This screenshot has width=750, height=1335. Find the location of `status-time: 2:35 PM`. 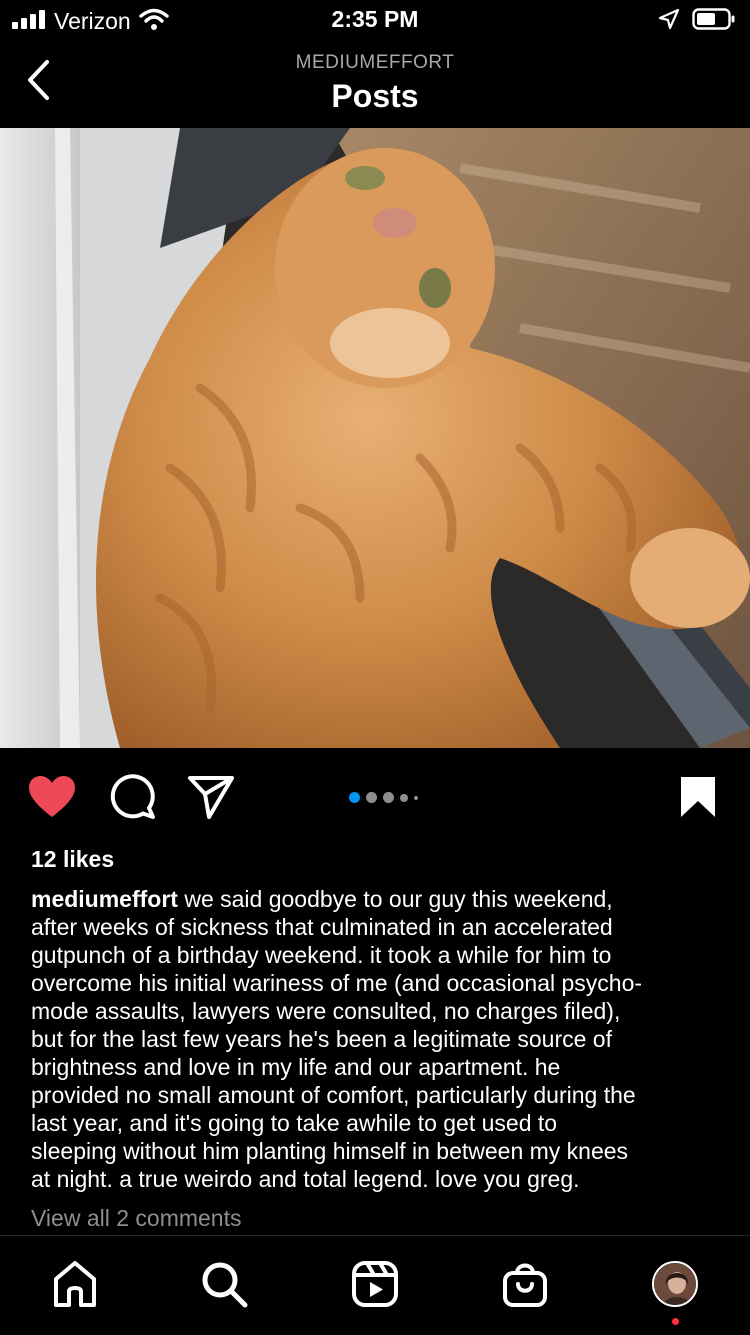

status-time: 2:35 PM is located at coordinates (375, 19).